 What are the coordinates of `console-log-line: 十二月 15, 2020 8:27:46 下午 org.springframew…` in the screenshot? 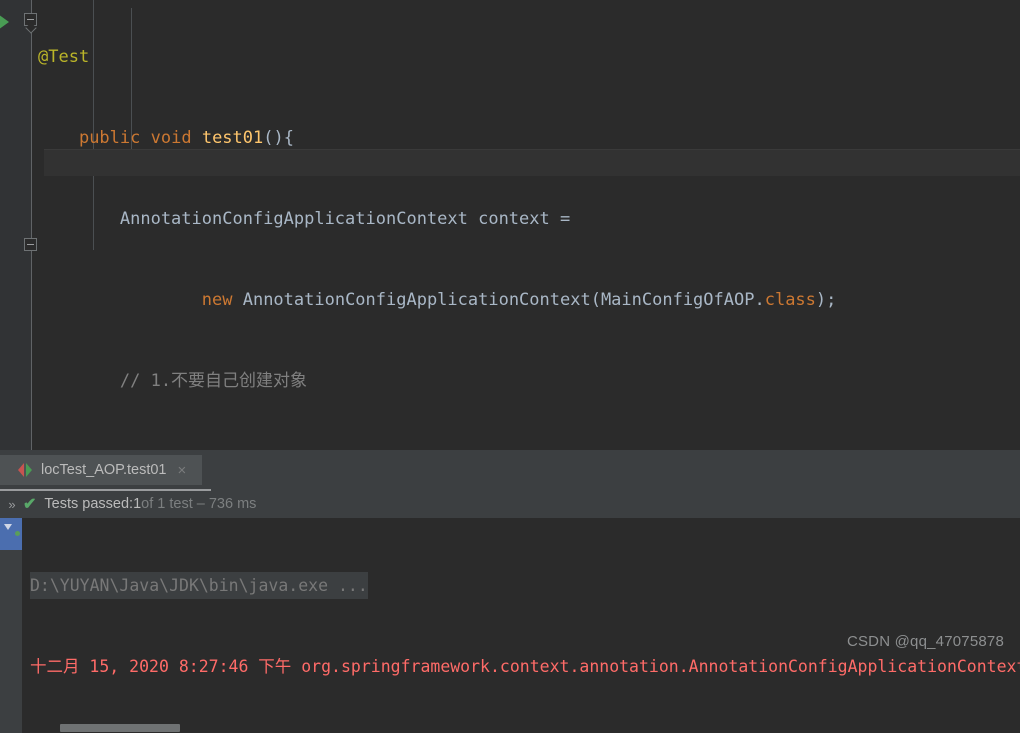 It's located at (525, 666).